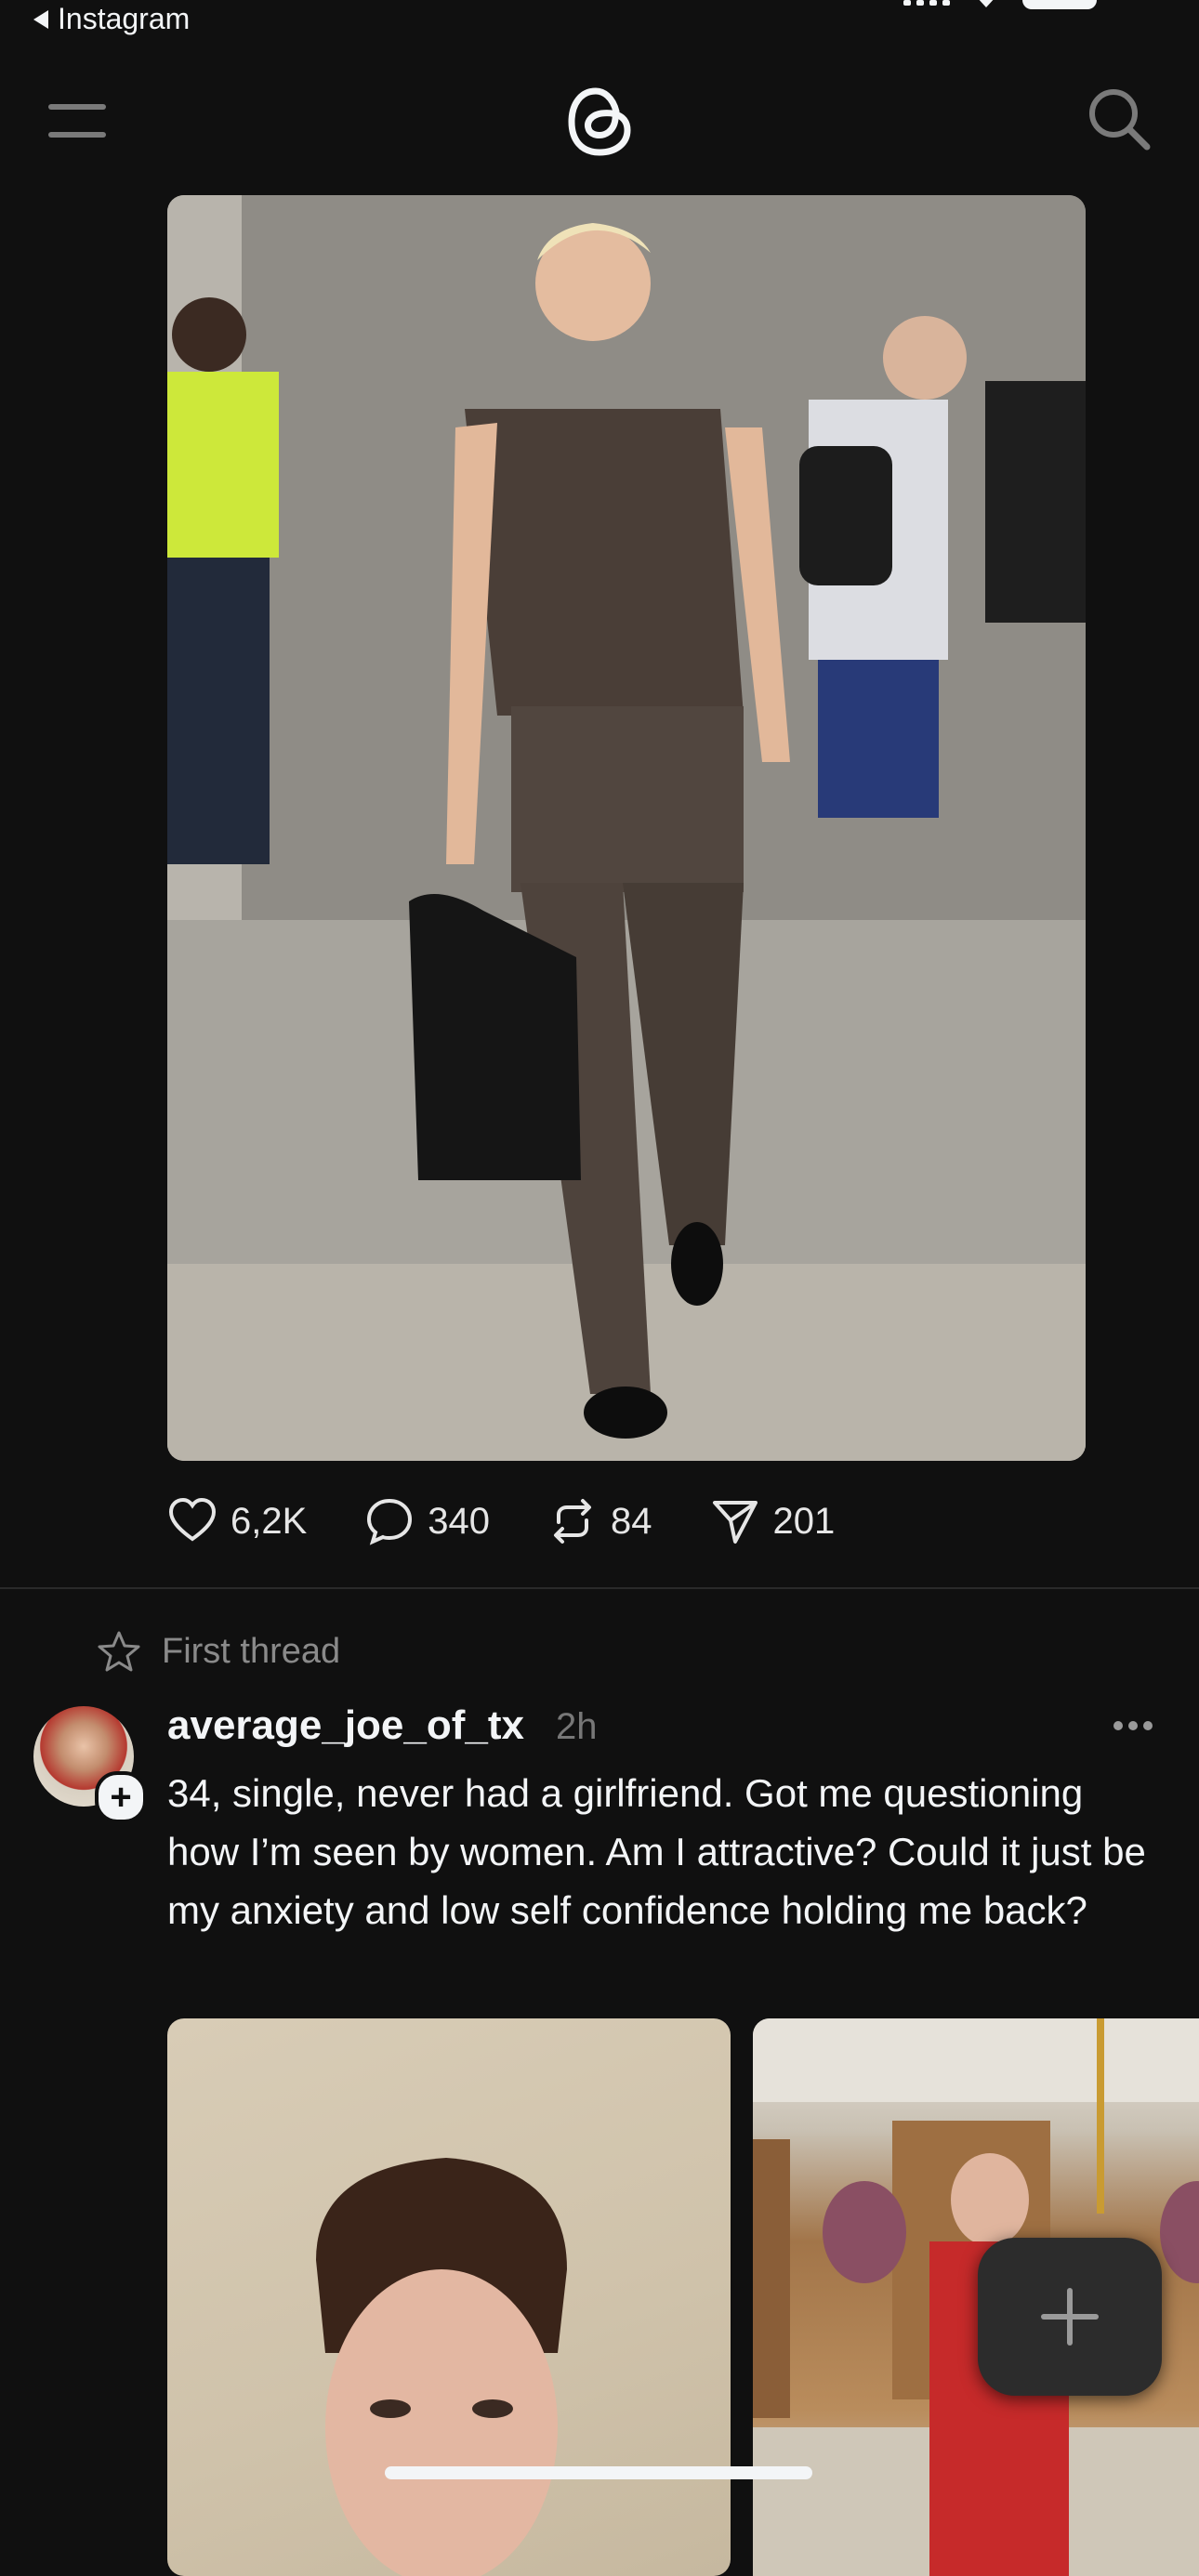  Describe the element at coordinates (1059, 4) in the screenshot. I see `battery-icon` at that location.